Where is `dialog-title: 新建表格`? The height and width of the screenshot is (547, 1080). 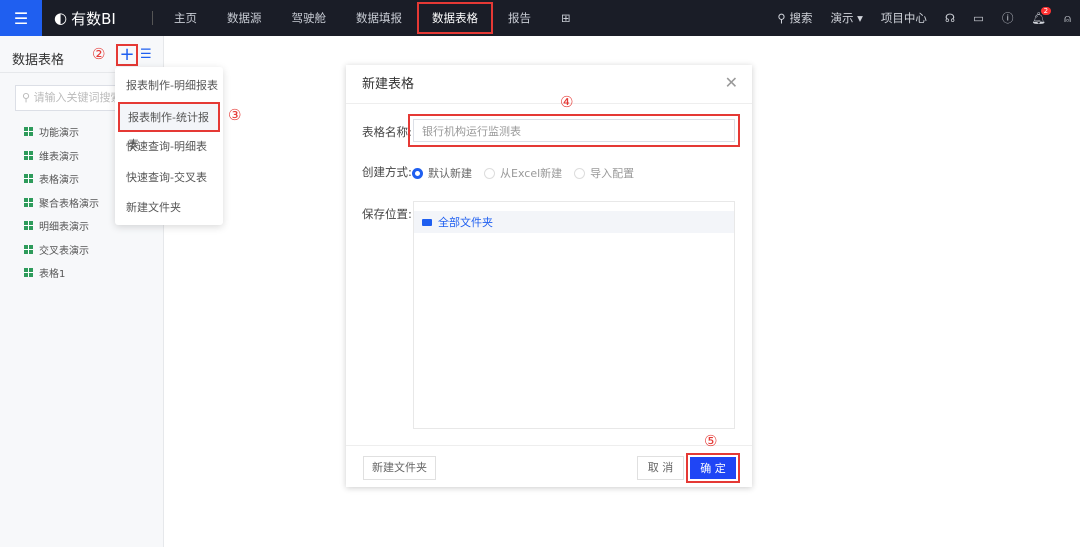 dialog-title: 新建表格 is located at coordinates (549, 84).